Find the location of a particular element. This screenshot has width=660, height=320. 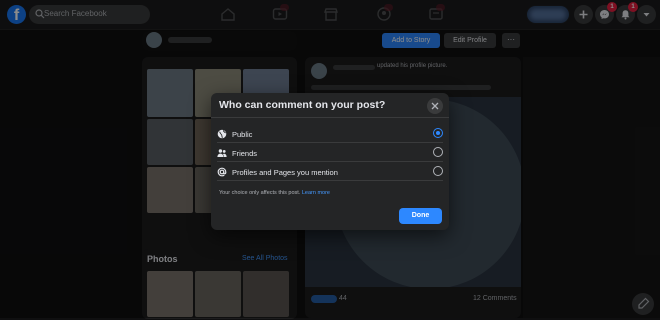

option-public: Public is located at coordinates (330, 133).